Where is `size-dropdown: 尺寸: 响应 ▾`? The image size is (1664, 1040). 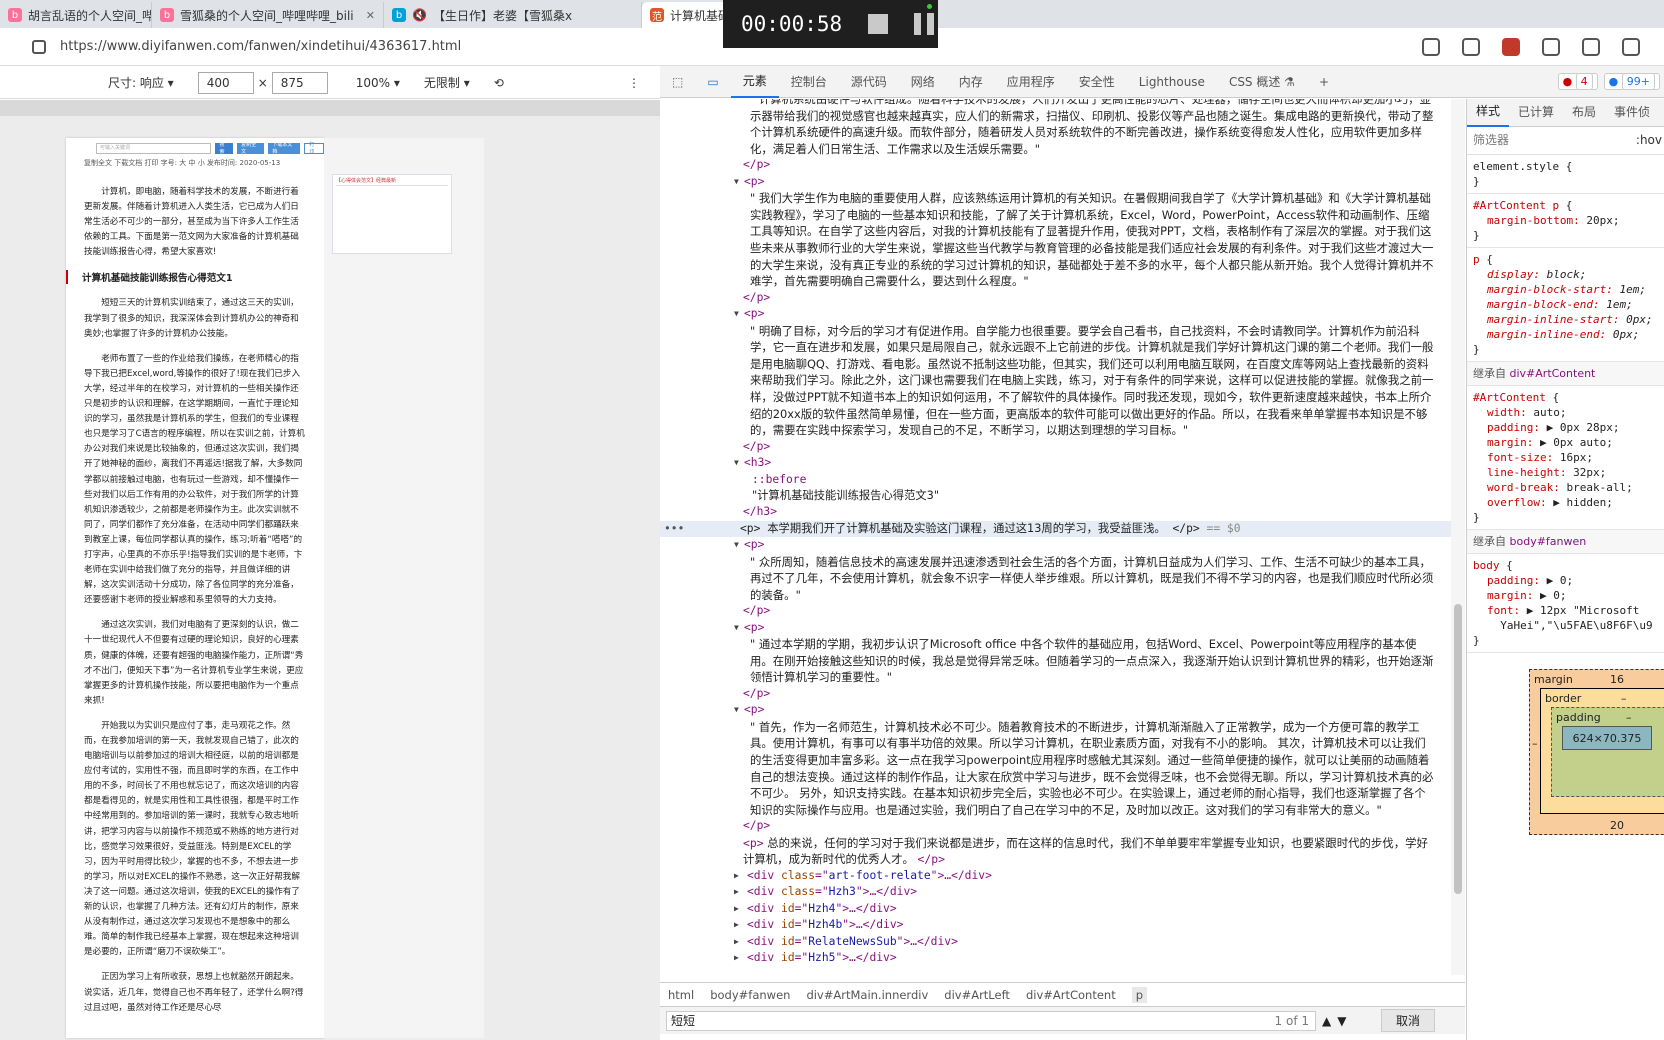
size-dropdown: 尺寸: 响应 ▾ is located at coordinates (141, 82).